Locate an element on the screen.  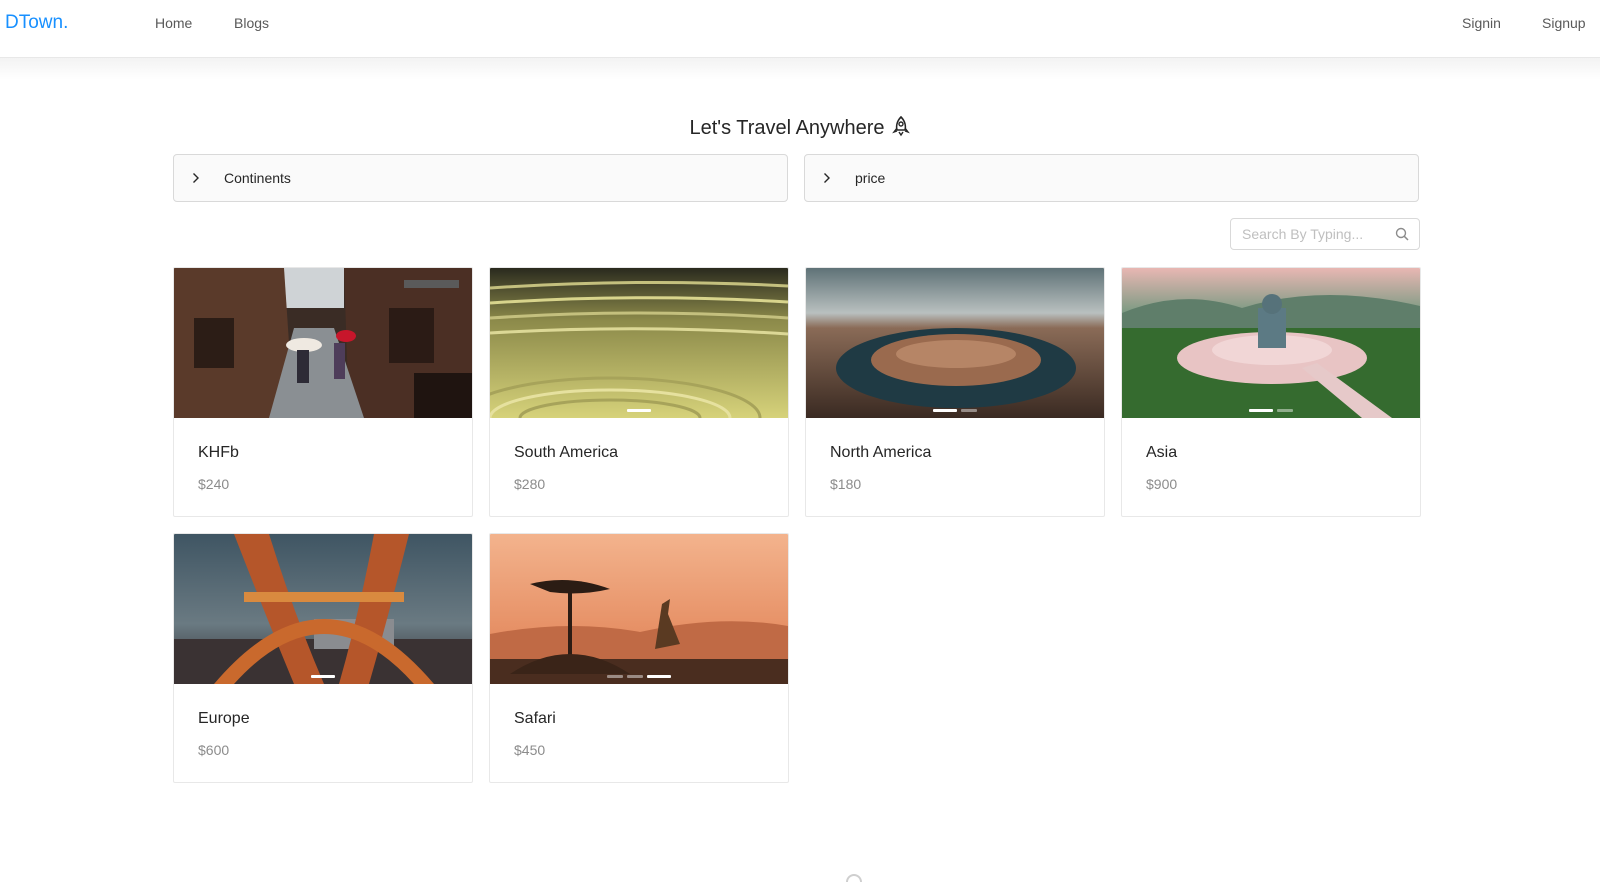
search-box is located at coordinates (1325, 234).